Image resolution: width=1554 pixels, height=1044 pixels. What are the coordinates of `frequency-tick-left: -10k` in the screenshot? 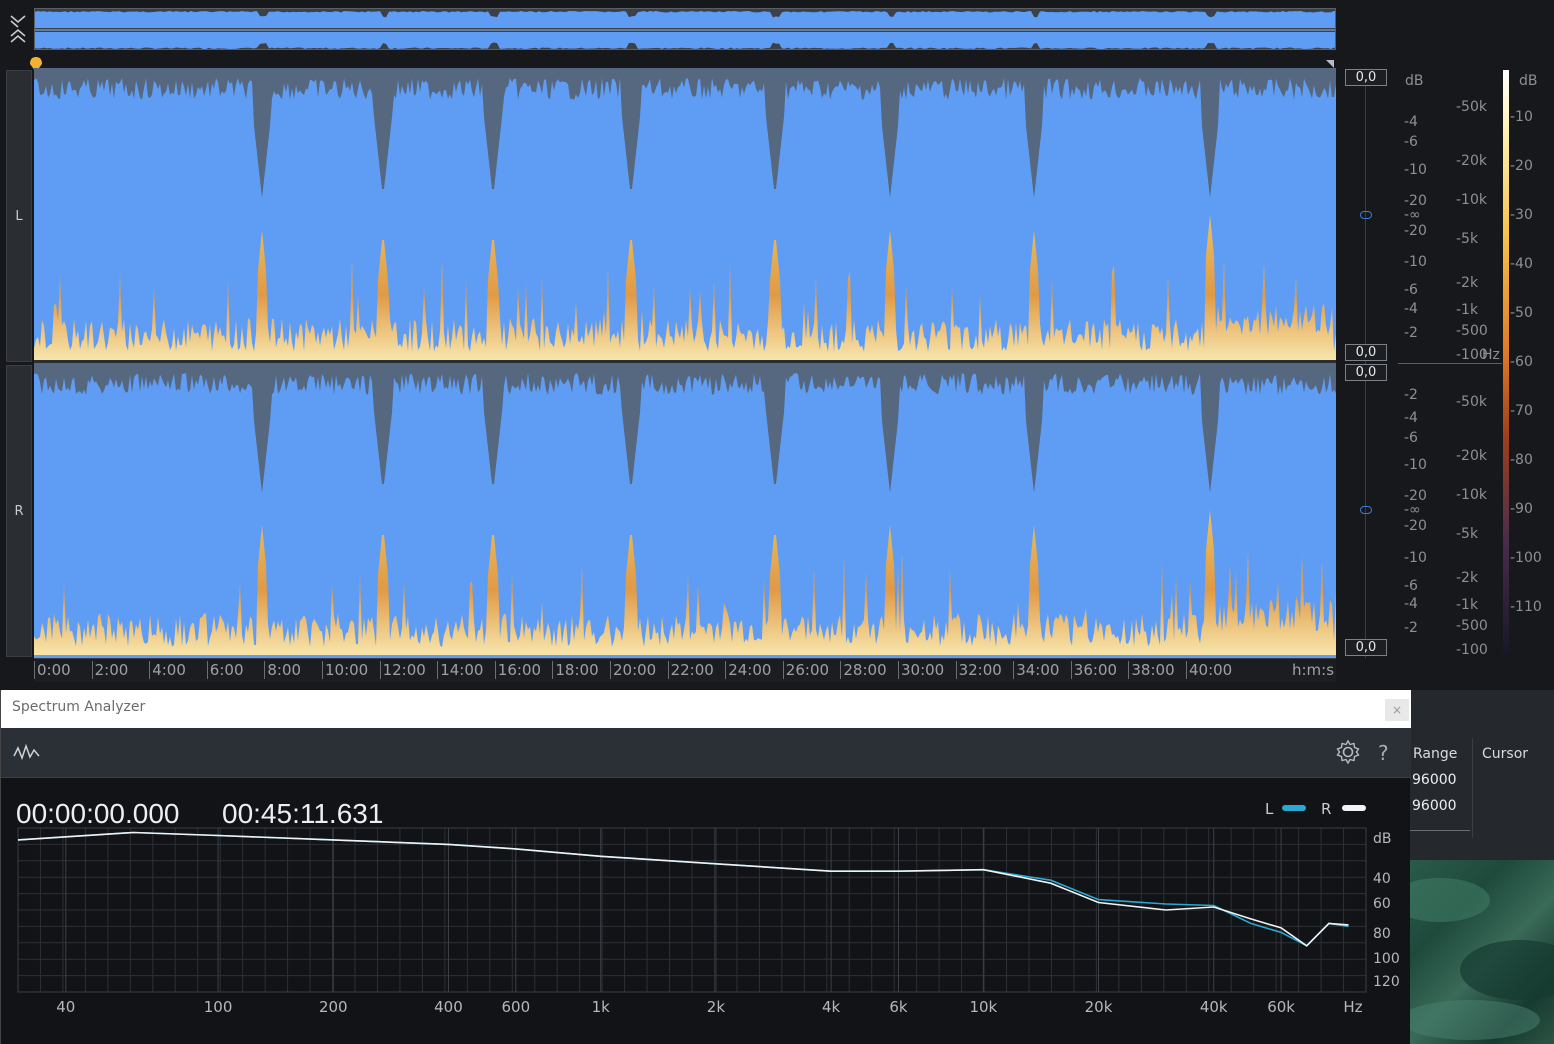 It's located at (1471, 200).